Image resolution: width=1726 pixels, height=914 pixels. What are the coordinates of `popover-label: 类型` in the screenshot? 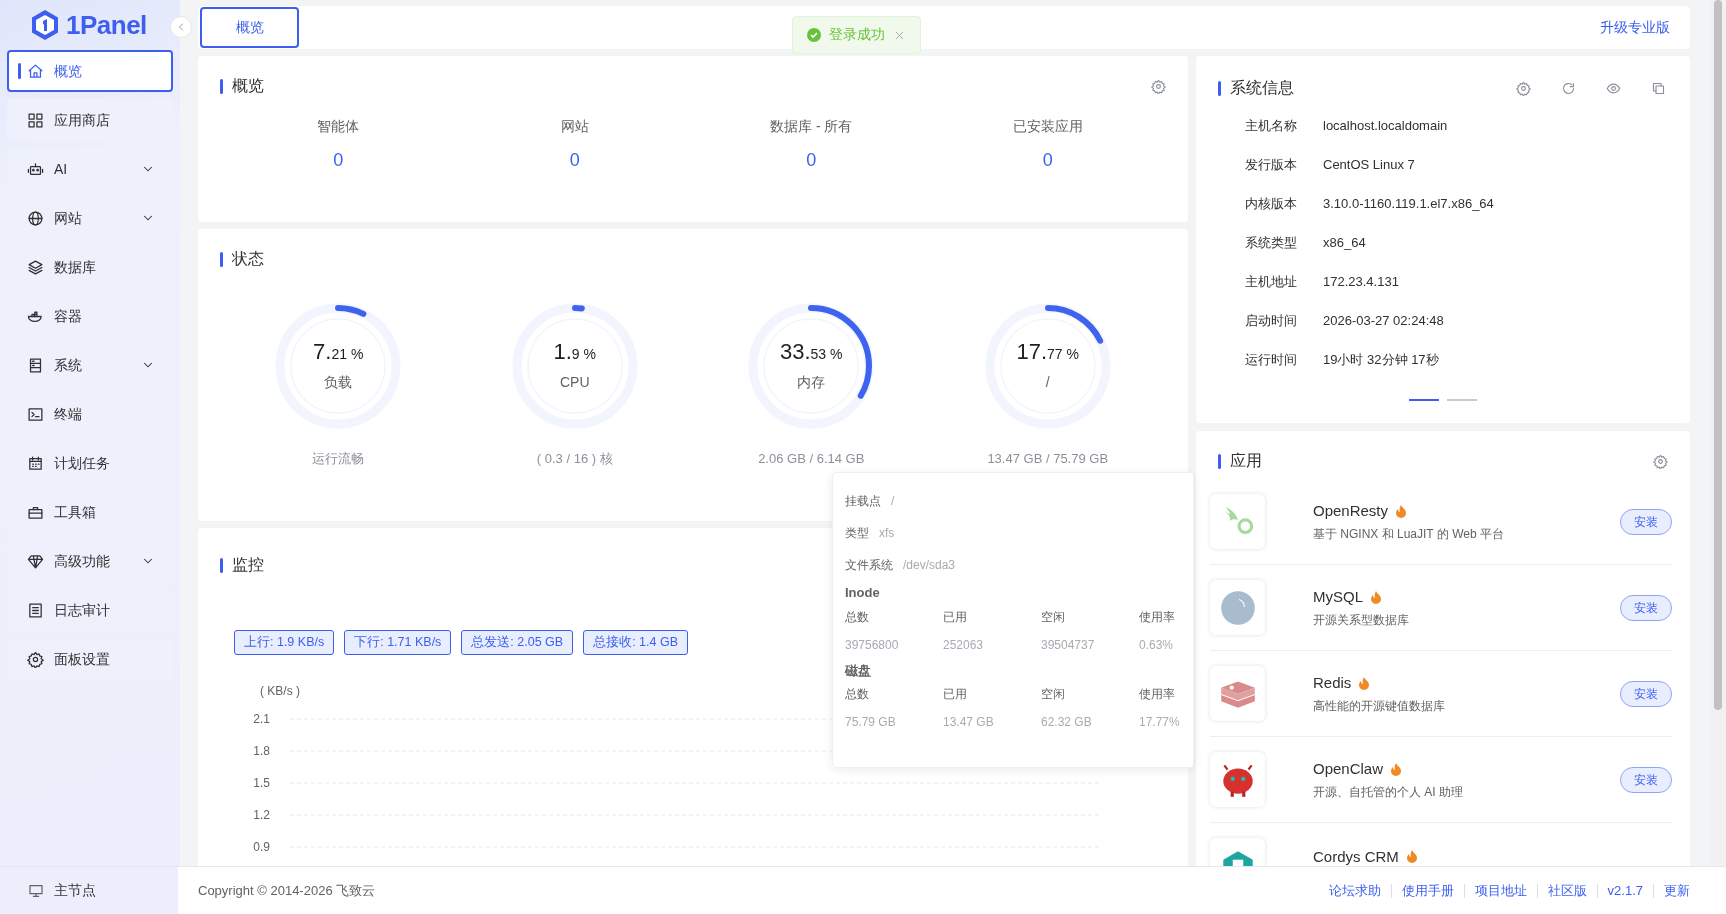 It's located at (857, 533).